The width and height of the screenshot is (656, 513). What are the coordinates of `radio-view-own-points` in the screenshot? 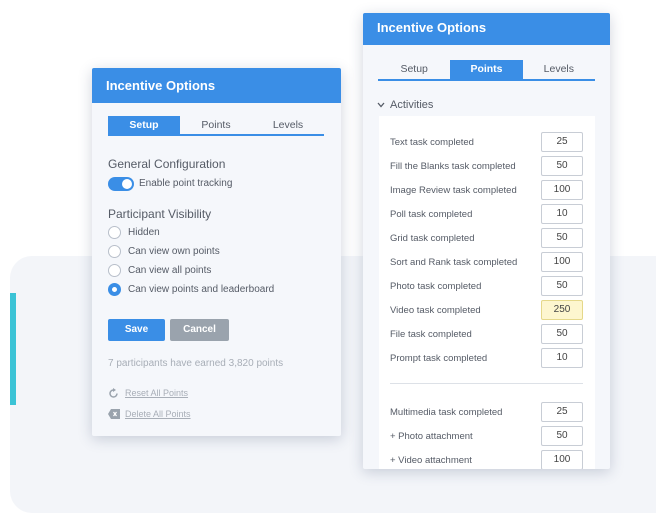 It's located at (114, 251).